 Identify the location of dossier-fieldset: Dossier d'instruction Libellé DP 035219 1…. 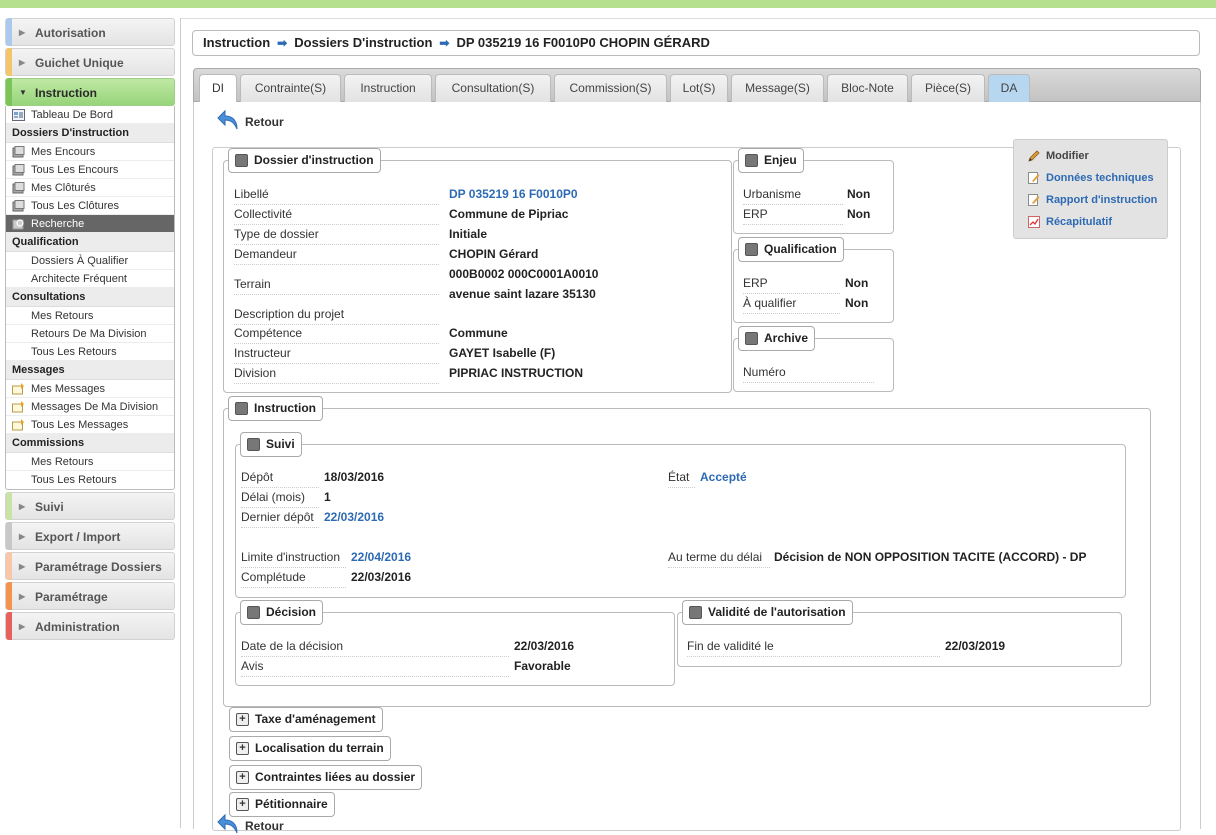
(477, 270).